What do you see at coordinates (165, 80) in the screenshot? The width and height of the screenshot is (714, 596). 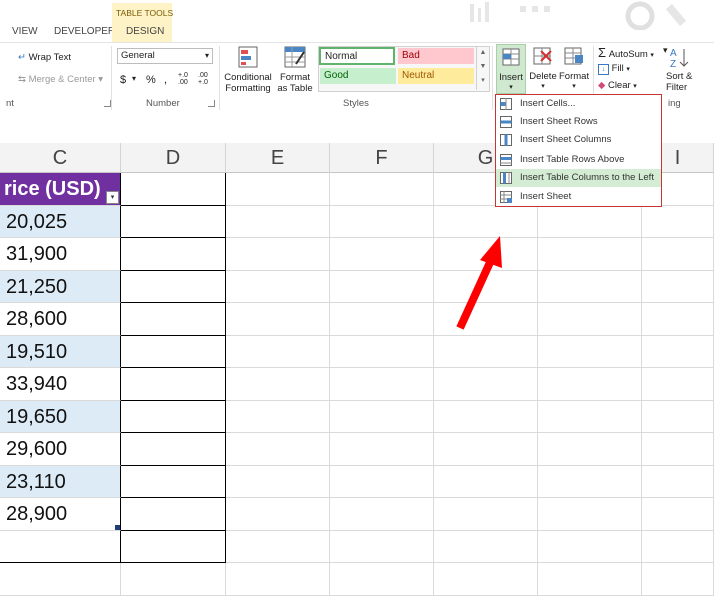 I see `comma-button: ,` at bounding box center [165, 80].